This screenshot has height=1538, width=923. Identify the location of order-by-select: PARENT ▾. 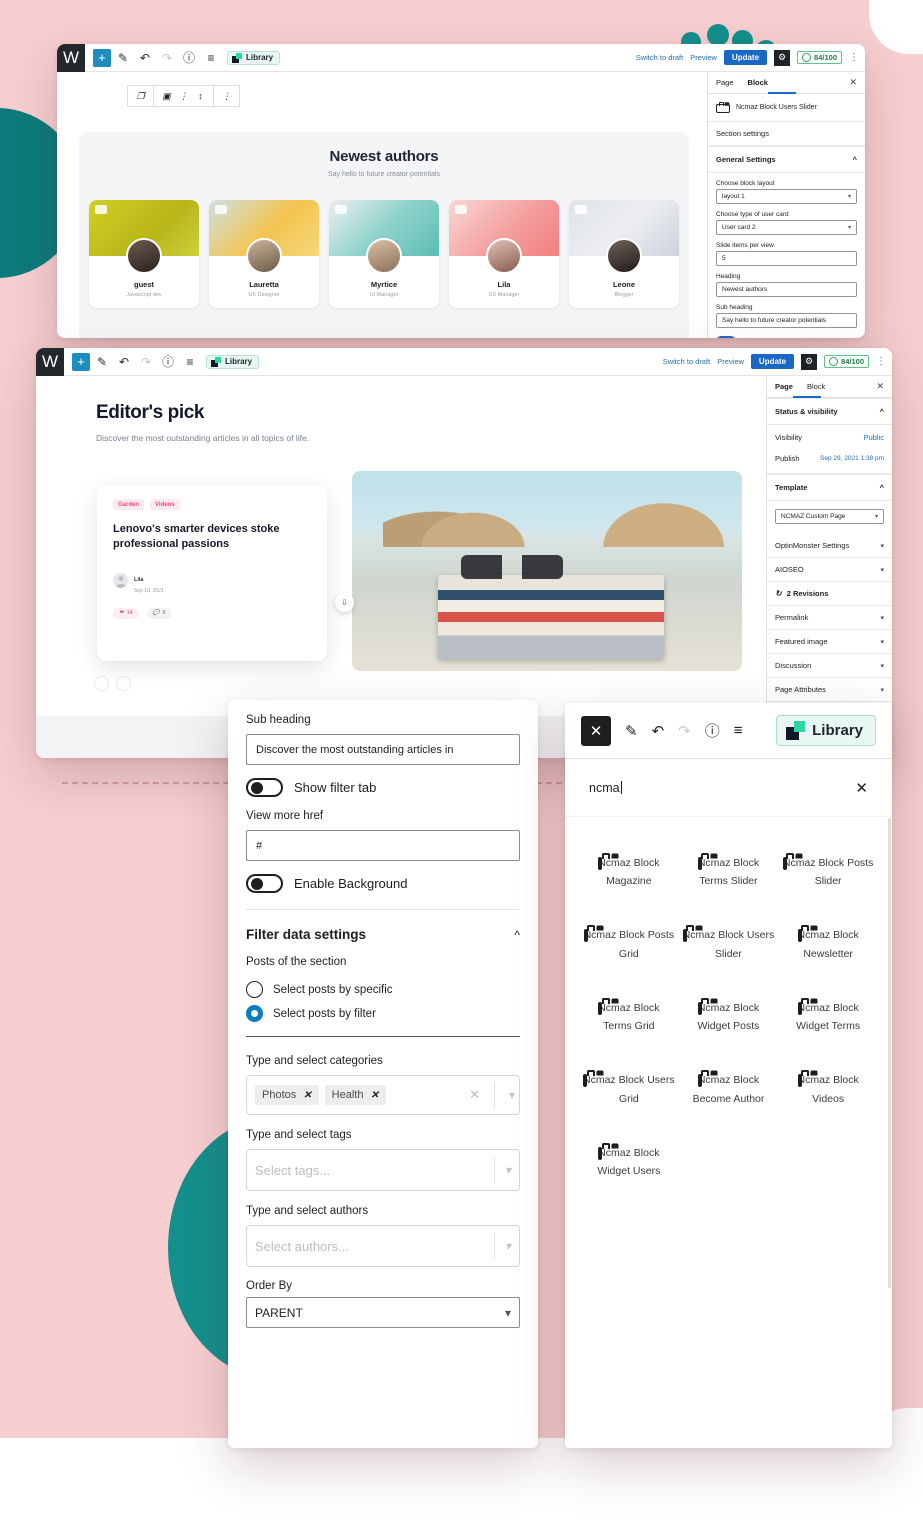
(383, 1312).